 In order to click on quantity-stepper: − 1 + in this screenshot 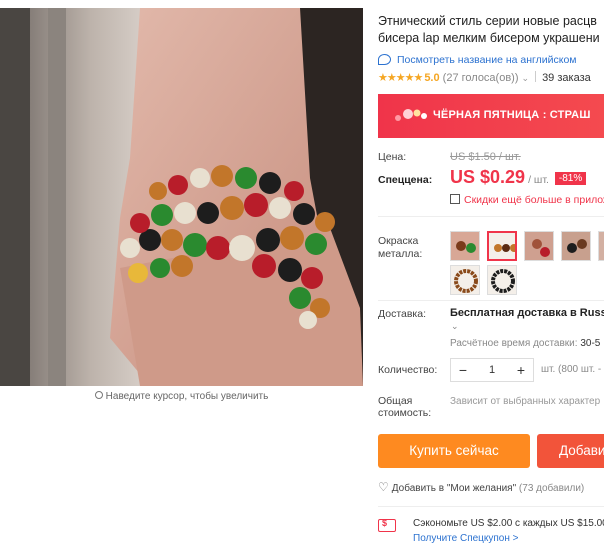, I will do `click(492, 370)`.